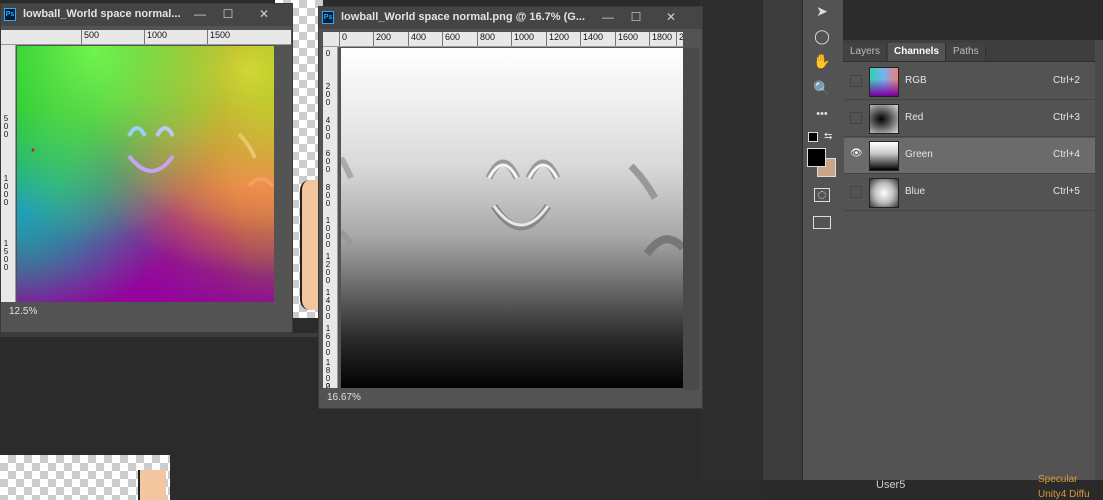  I want to click on ruler-tick: 200, so click(382, 39).